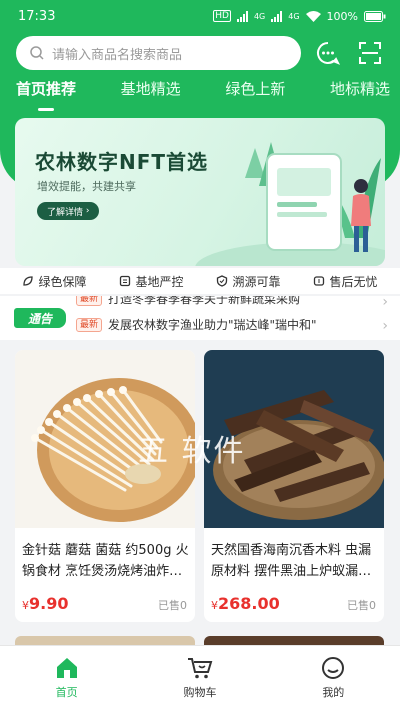 The width and height of the screenshot is (400, 711). Describe the element at coordinates (212, 325) in the screenshot. I see `notice-text: 发展农林数字渔业助力"瑞达峰"瑞中和"` at that location.